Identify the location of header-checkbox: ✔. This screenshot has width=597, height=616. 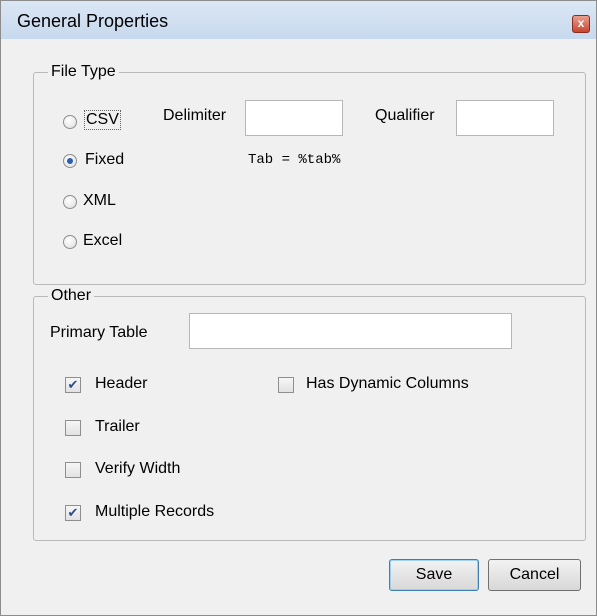
(73, 385).